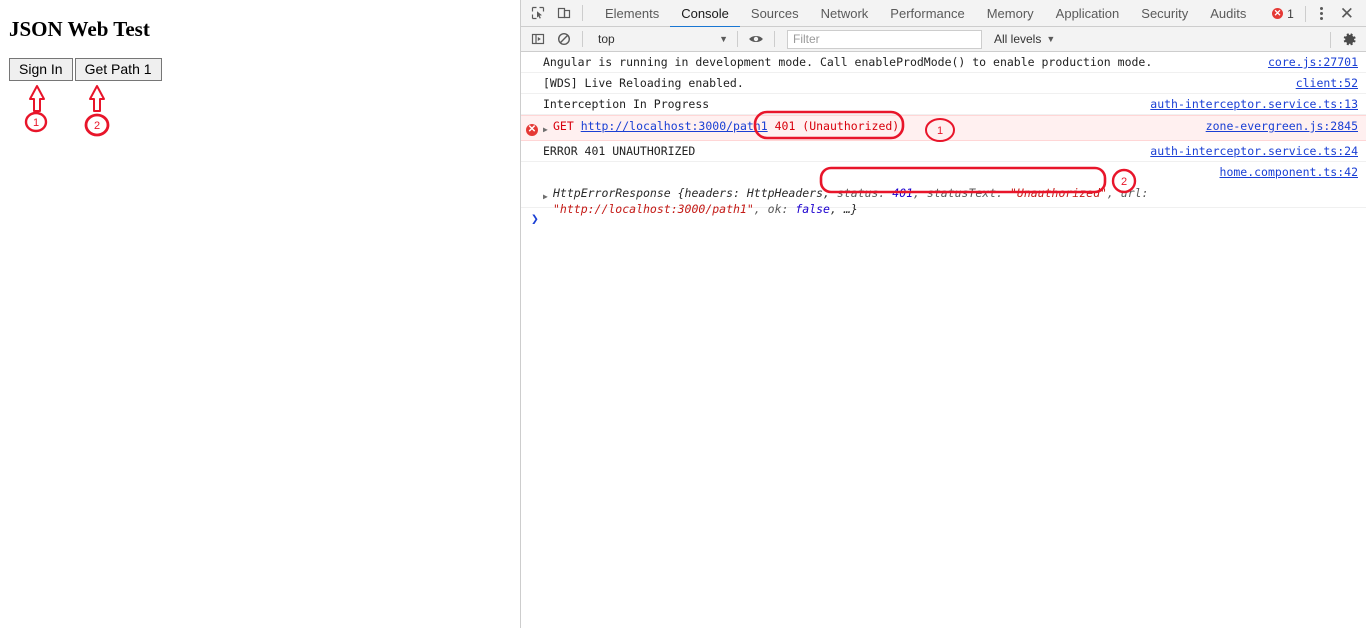 Image resolution: width=1366 pixels, height=628 pixels. I want to click on object-key-statustext: , statusText:, so click(961, 193).